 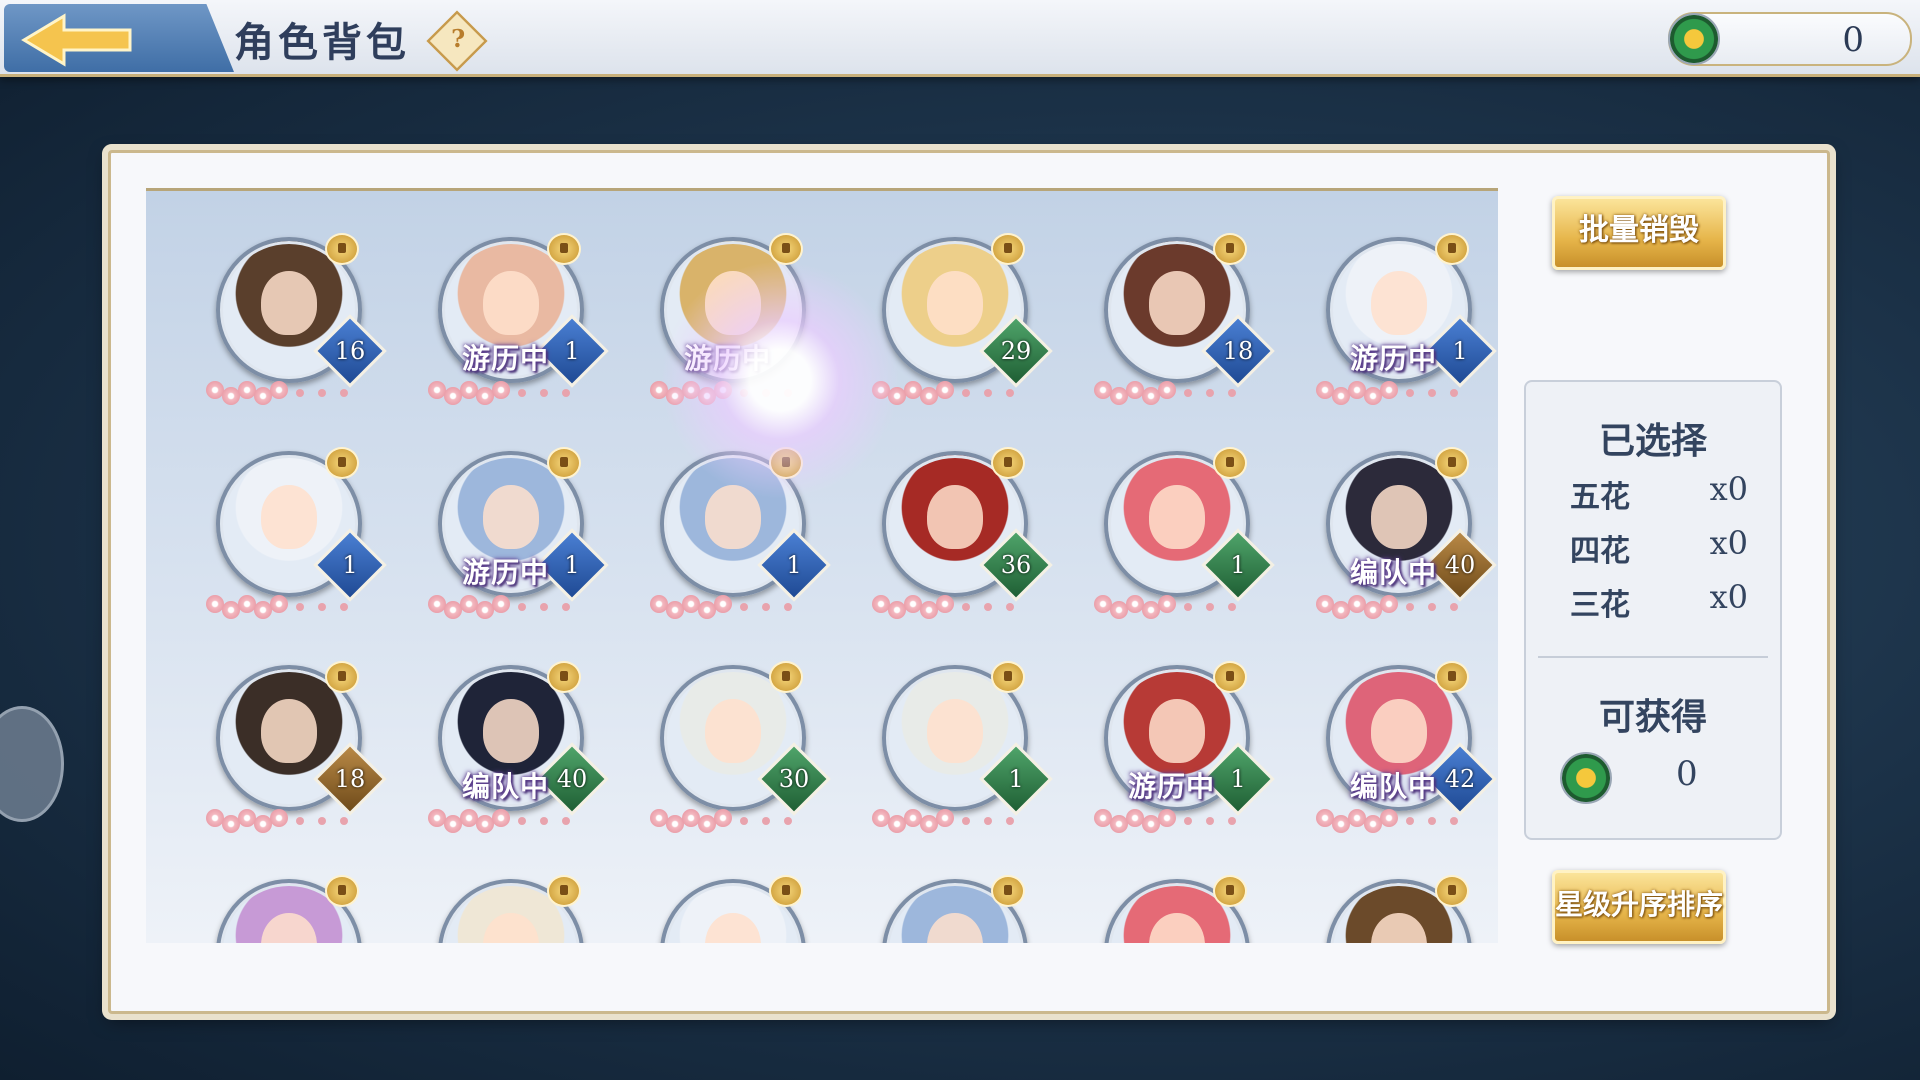 I want to click on batch-destroy-button: 批量销毁, so click(x=1639, y=233).